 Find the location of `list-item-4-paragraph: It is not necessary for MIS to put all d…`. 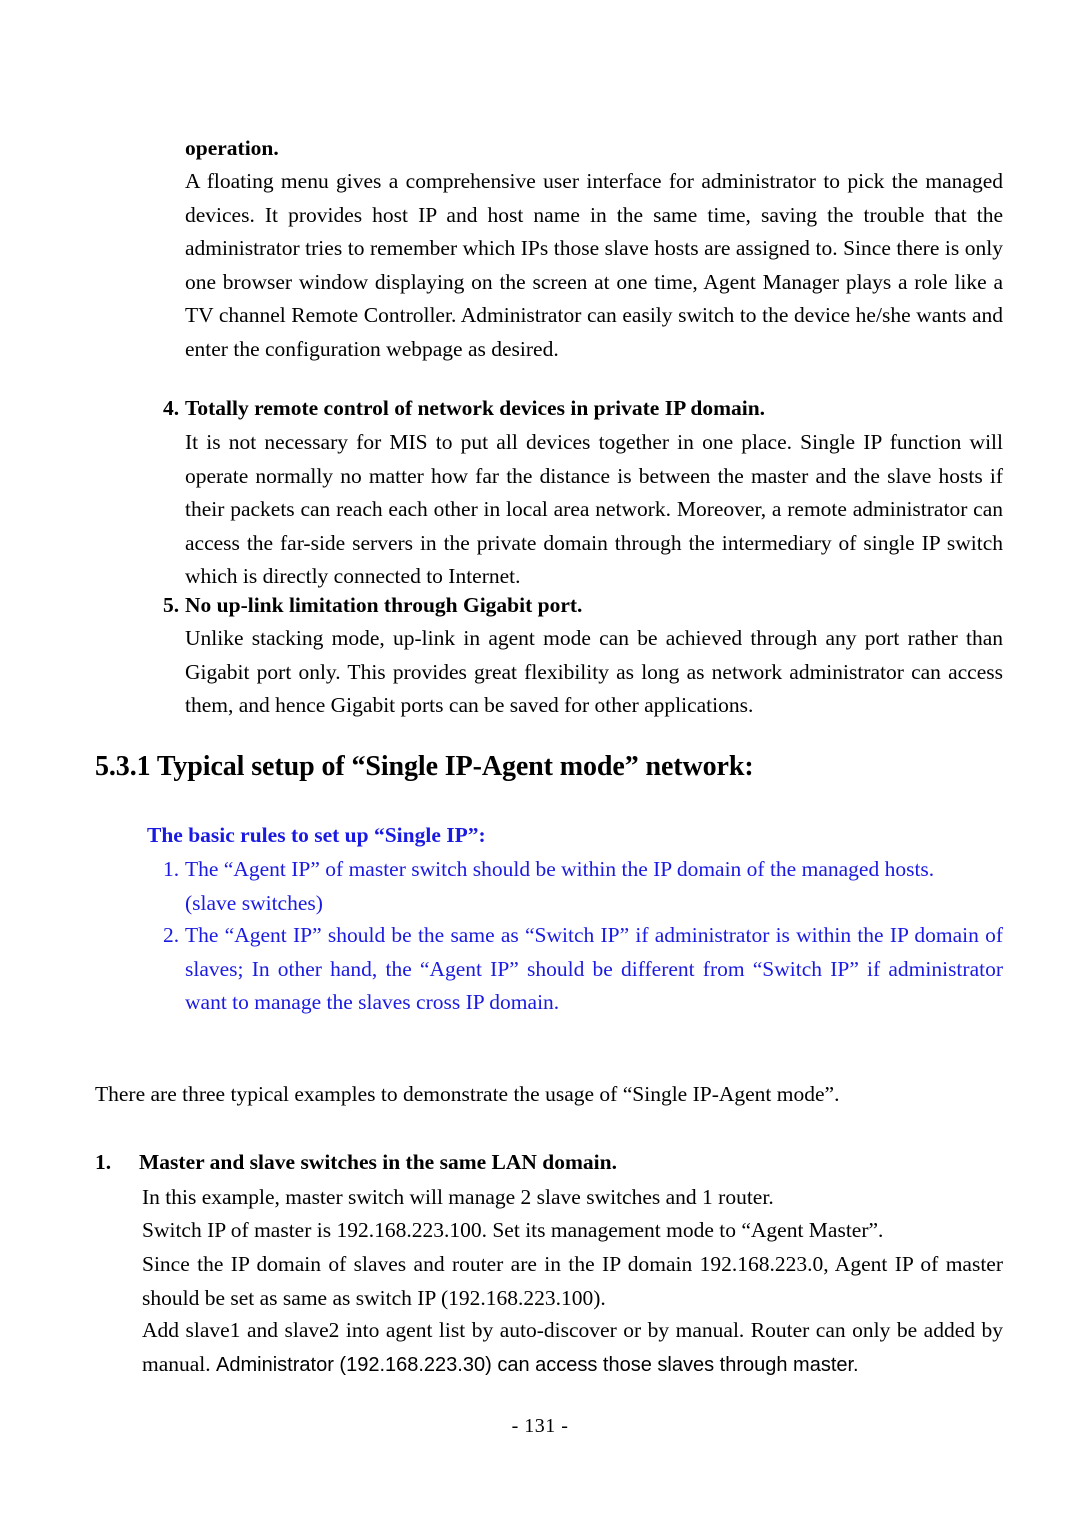

list-item-4-paragraph: It is not necessary for MIS to put all d… is located at coordinates (594, 509).